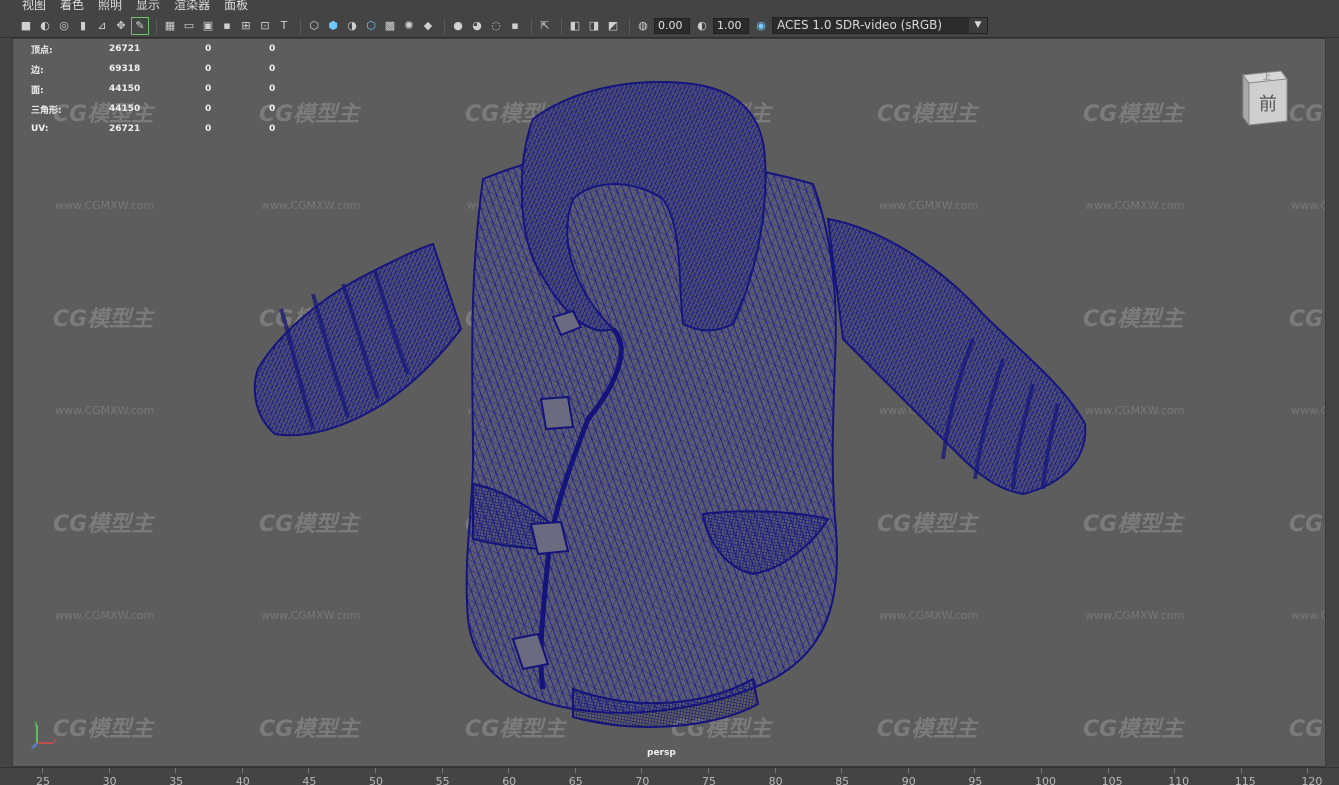  Describe the element at coordinates (731, 25) in the screenshot. I see `gamma-field: 1.00` at that location.